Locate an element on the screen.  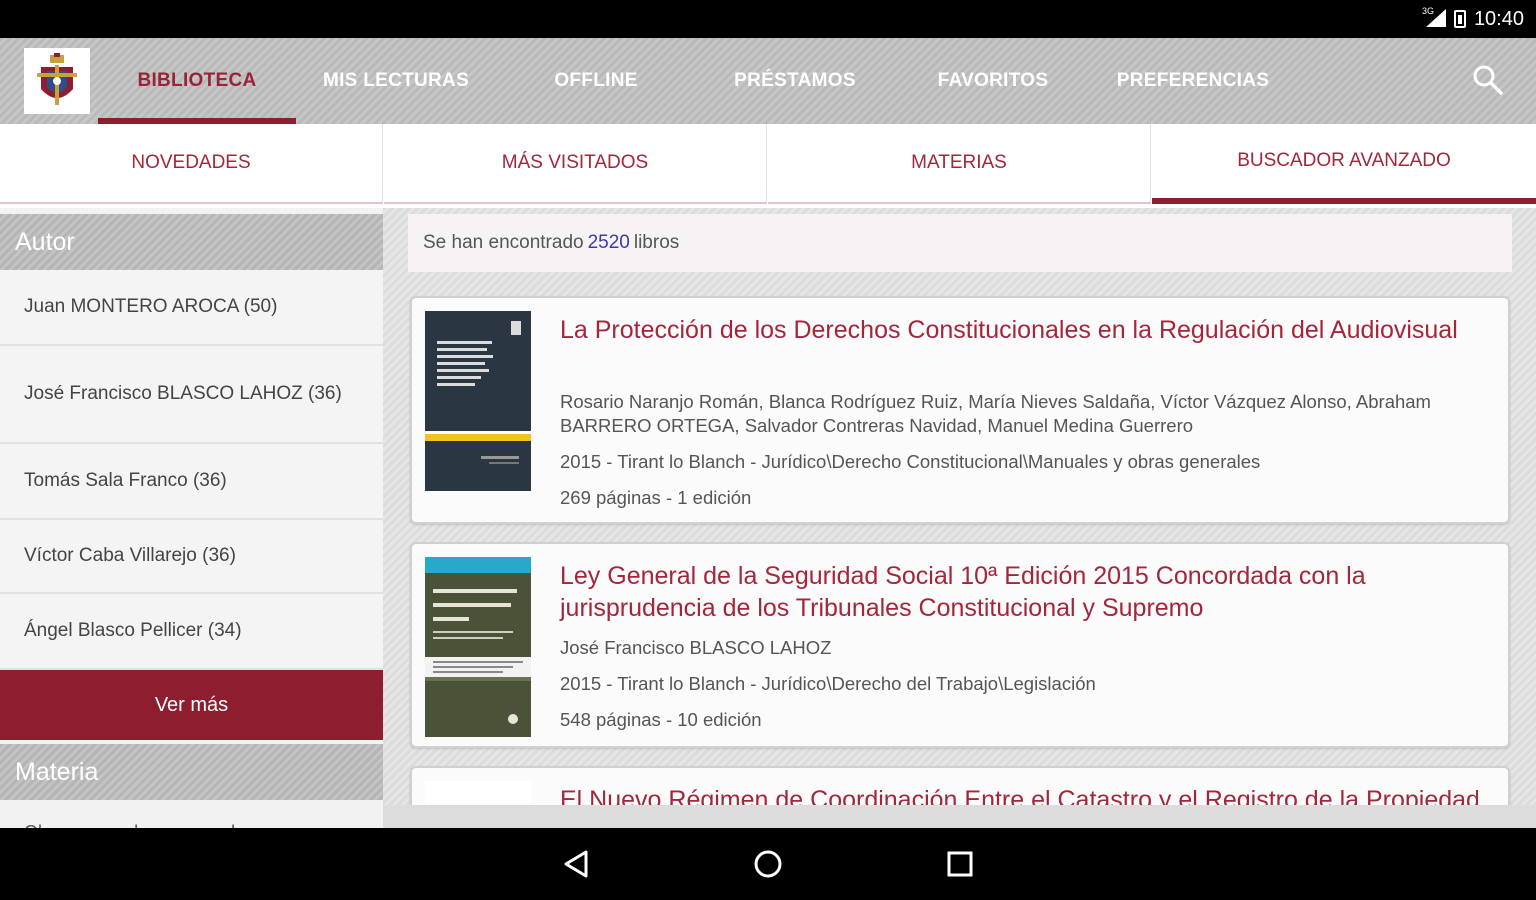
recents-button is located at coordinates (960, 864).